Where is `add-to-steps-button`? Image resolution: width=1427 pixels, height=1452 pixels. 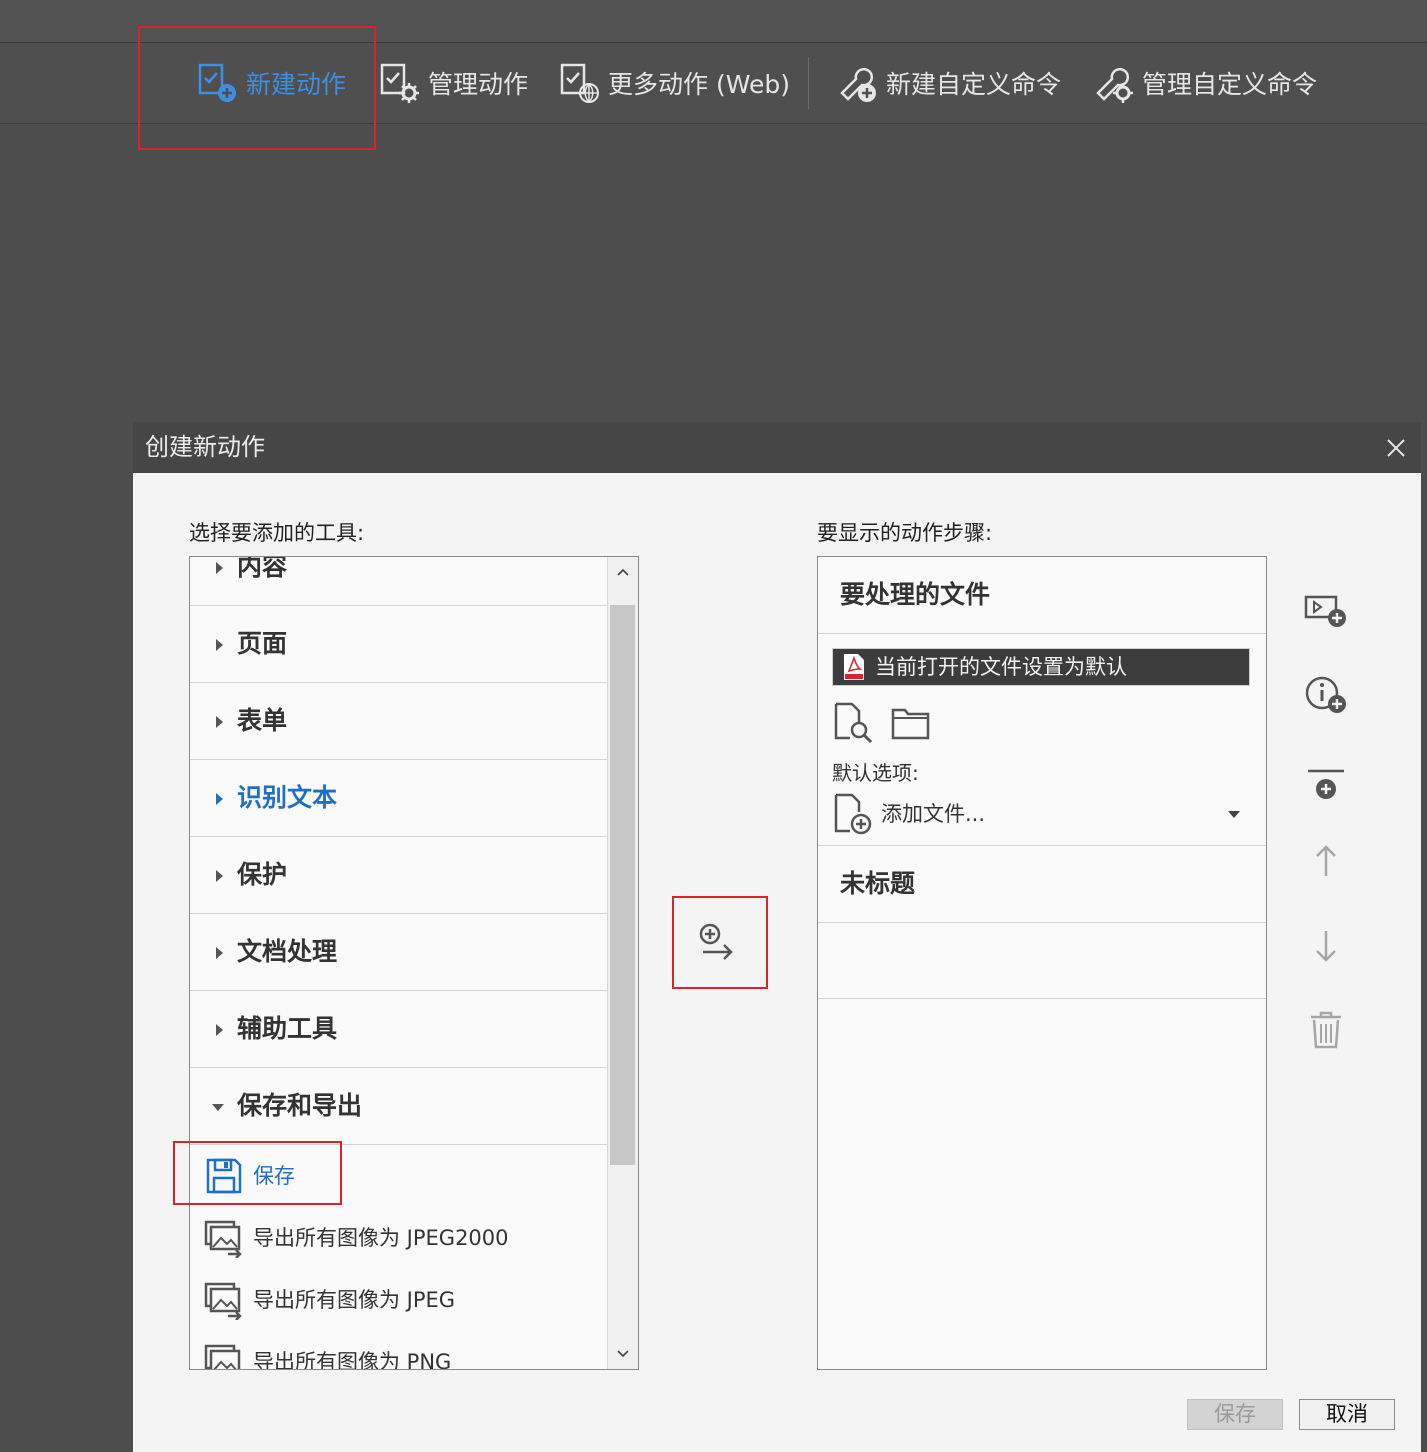 add-to-steps-button is located at coordinates (717, 942).